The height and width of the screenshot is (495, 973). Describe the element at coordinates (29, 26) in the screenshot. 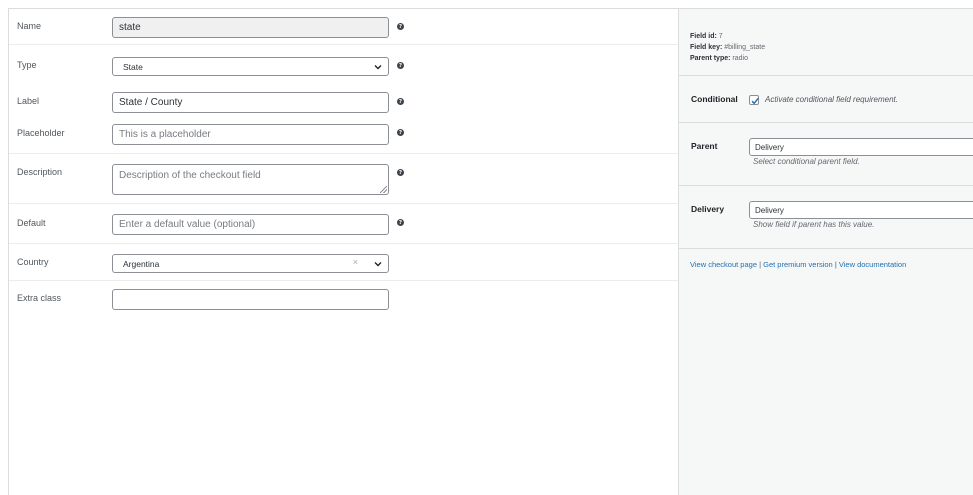

I see `name-label: Name` at that location.